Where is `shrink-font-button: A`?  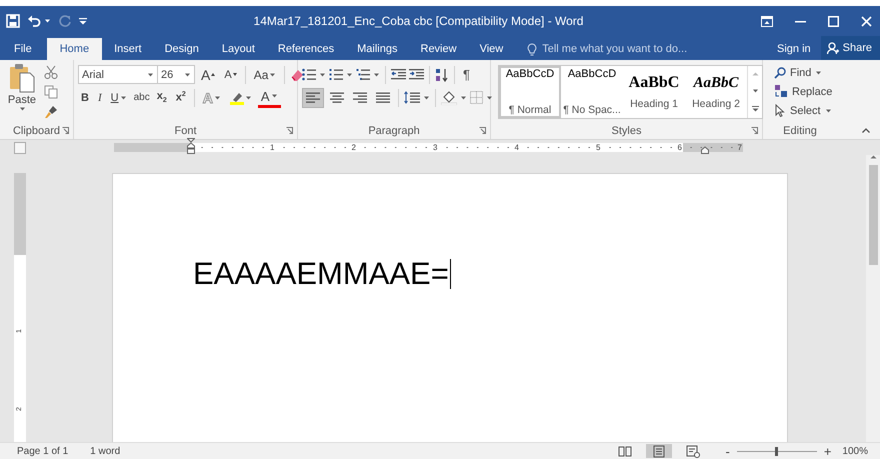 shrink-font-button: A is located at coordinates (230, 74).